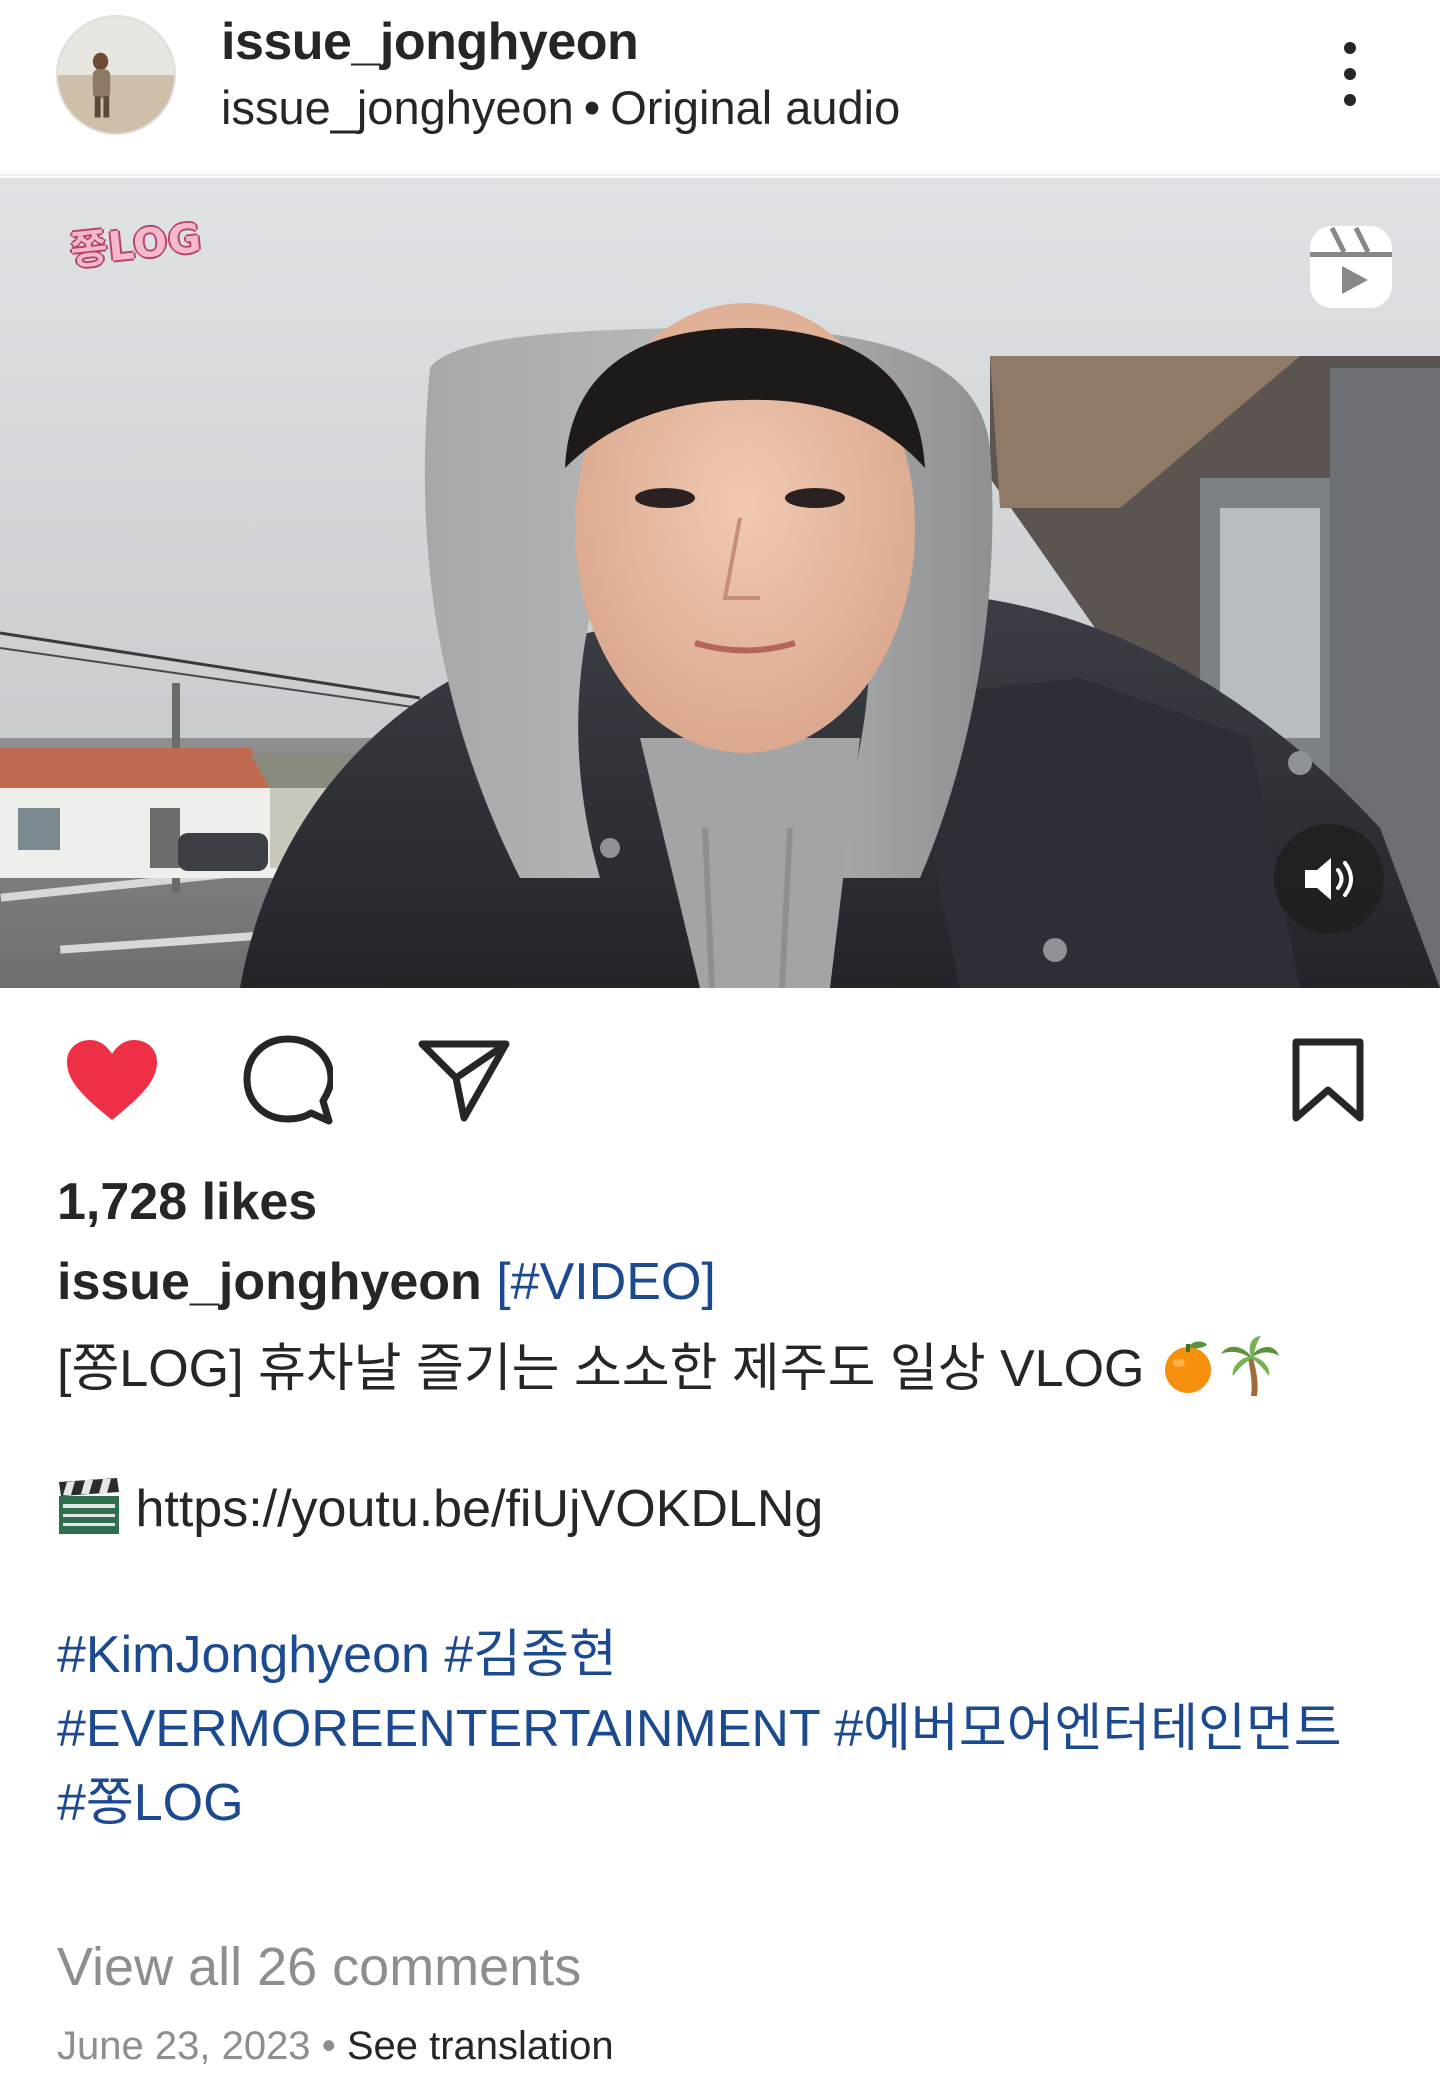 The image size is (1440, 2080). Describe the element at coordinates (717, 1655) in the screenshot. I see `hashtags-line-1: #KimJonghyeon #김종현` at that location.